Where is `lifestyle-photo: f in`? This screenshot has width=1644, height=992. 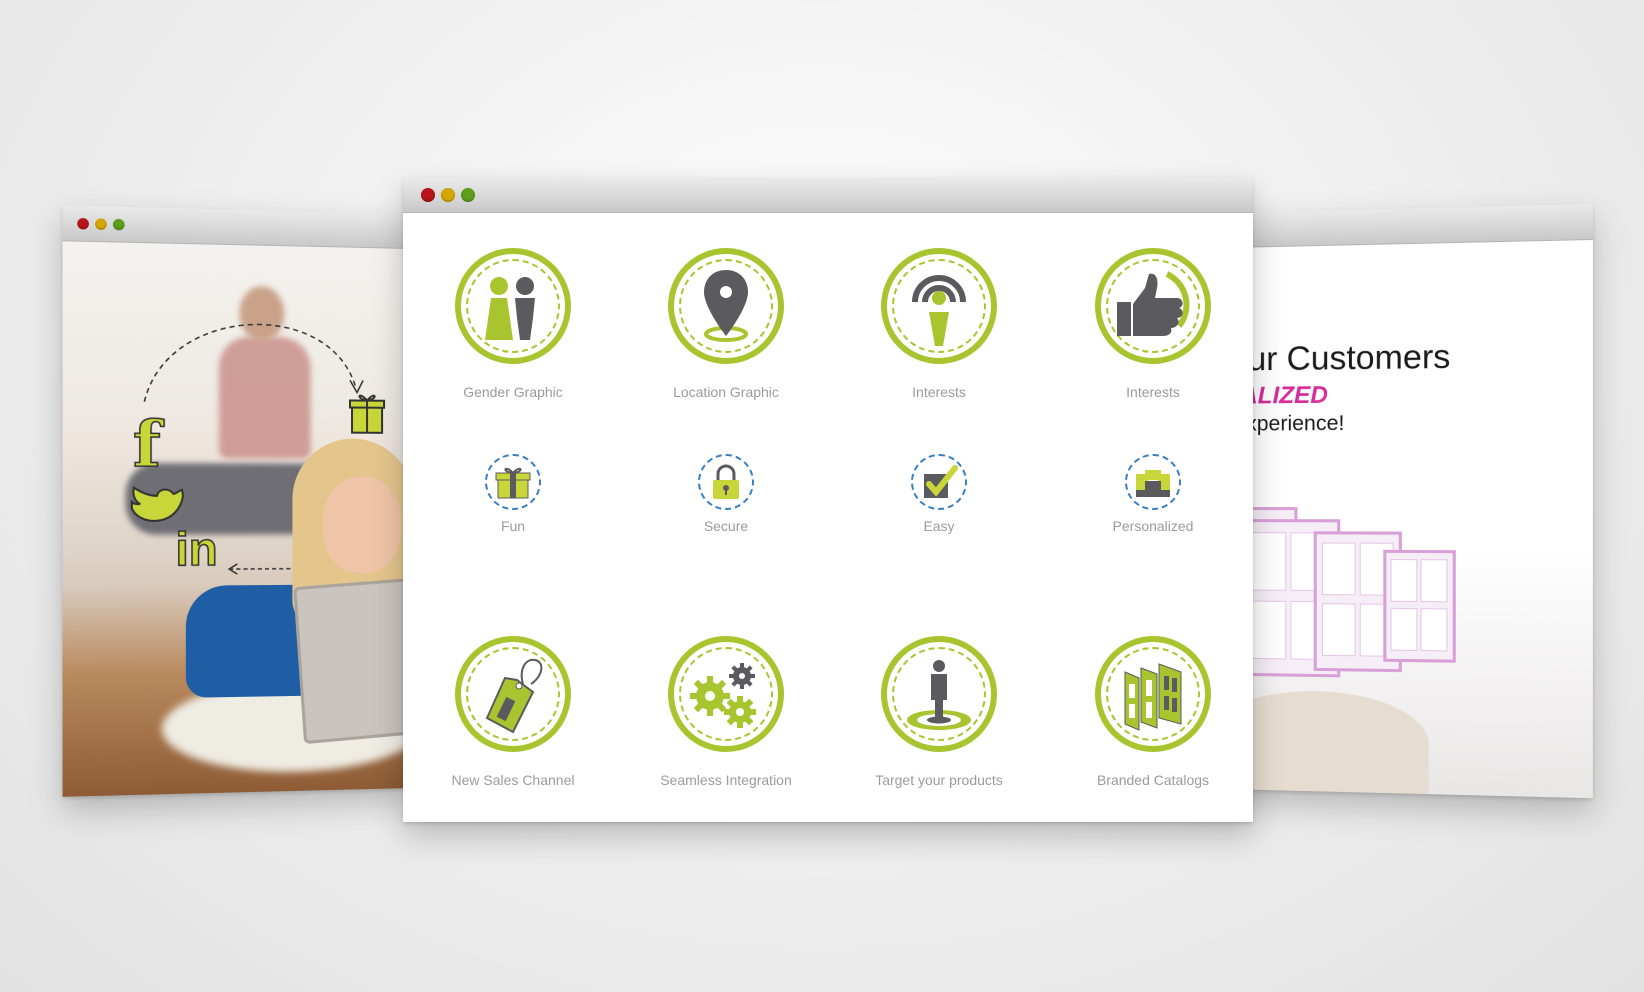
lifestyle-photo: f in is located at coordinates (236, 519).